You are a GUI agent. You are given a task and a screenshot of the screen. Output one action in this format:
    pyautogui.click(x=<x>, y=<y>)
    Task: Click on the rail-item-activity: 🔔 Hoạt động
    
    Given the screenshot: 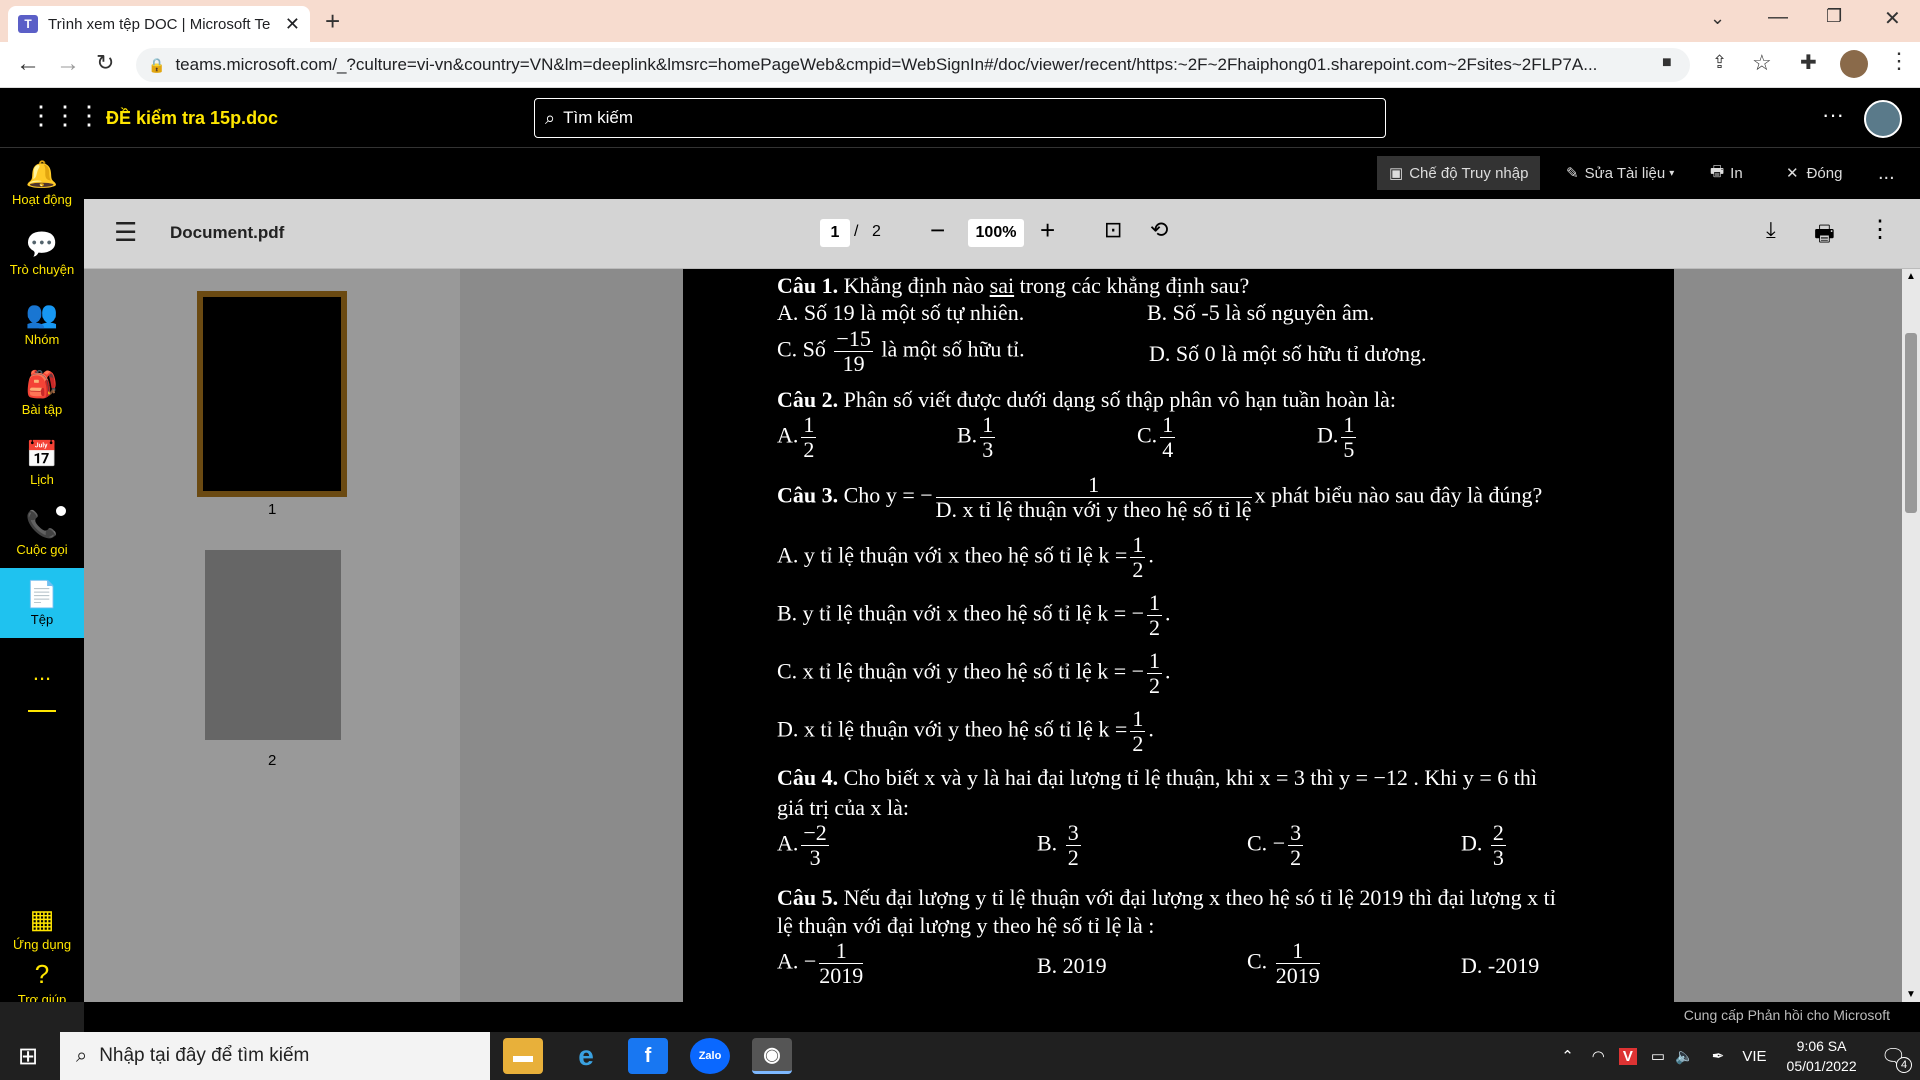 What is the action you would take?
    pyautogui.click(x=42, y=183)
    